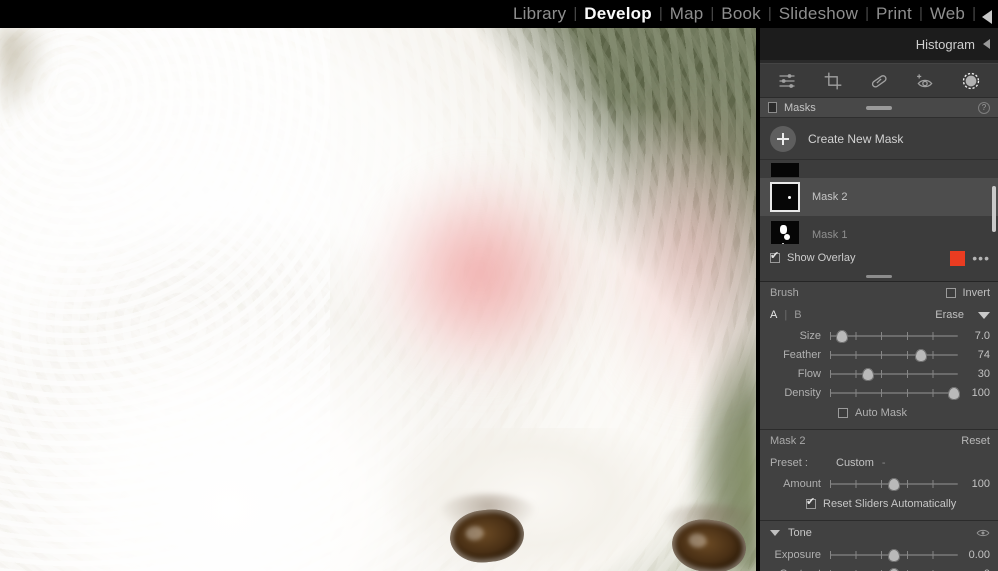  What do you see at coordinates (797, 554) in the screenshot?
I see `slider-label: Exposure` at bounding box center [797, 554].